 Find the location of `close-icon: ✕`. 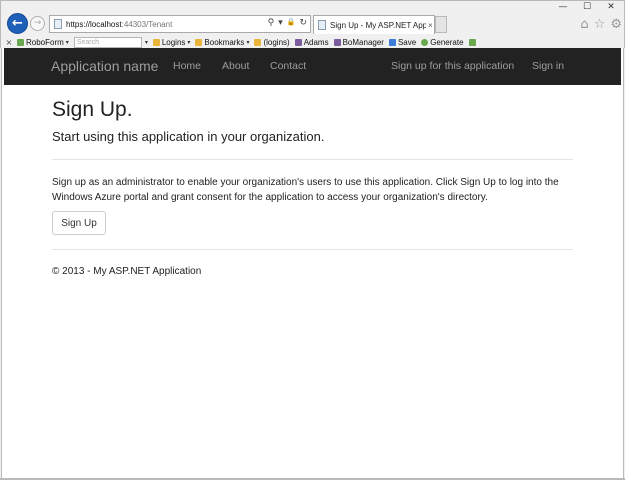

close-icon: ✕ is located at coordinates (611, 7).